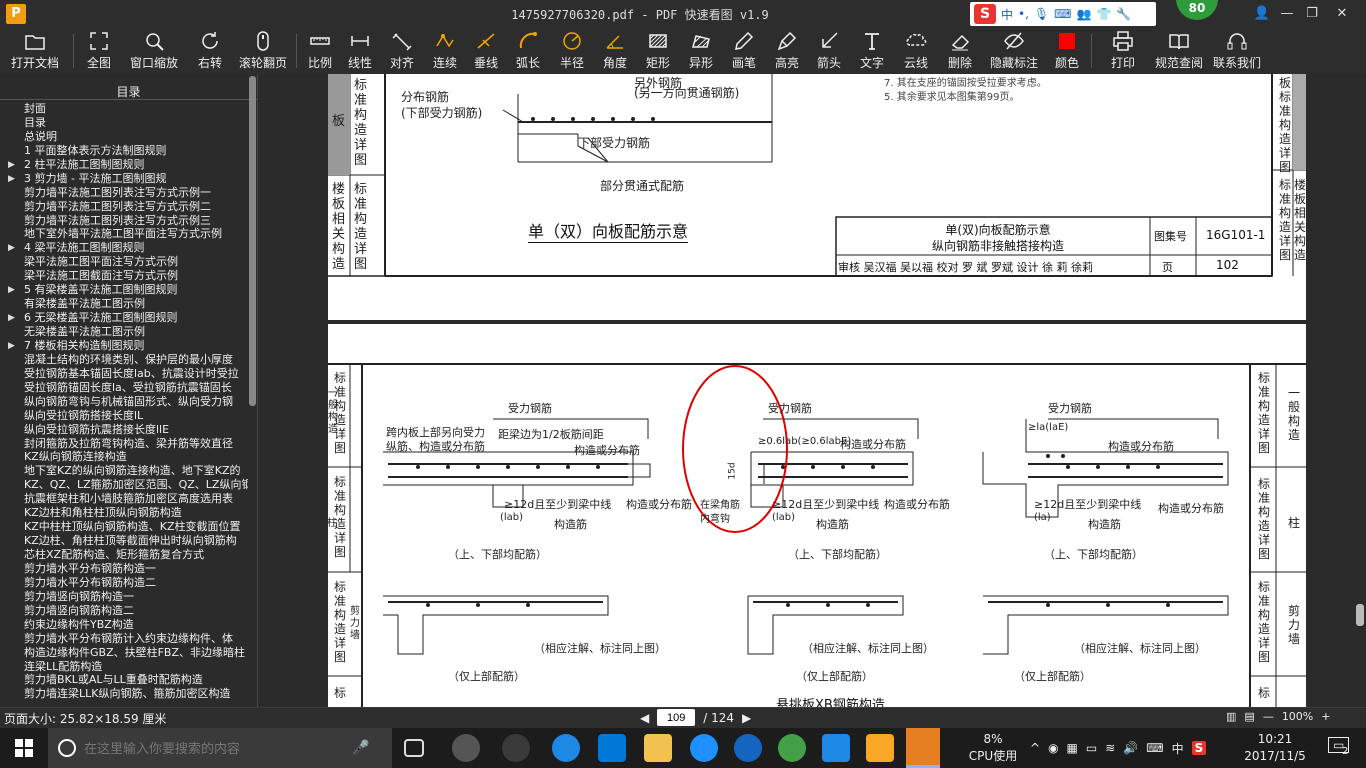 The image size is (1366, 768). Describe the element at coordinates (124, 290) in the screenshot. I see `toc-item: ▶ 5 有梁楼盖平法施工图制图规则` at that location.